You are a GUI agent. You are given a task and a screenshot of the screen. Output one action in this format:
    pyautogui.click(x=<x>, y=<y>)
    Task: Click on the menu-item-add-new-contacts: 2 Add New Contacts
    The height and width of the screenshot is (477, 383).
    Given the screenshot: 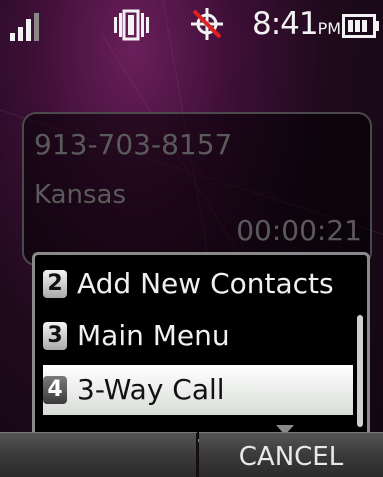 What is the action you would take?
    pyautogui.click(x=198, y=284)
    